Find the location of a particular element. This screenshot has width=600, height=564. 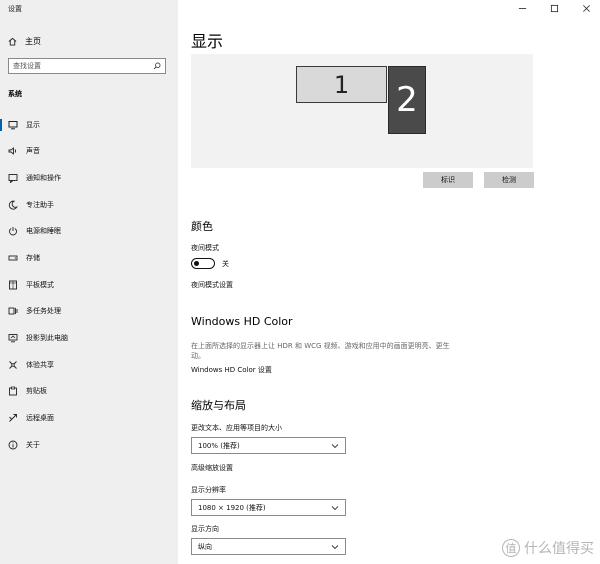

sidebar-item-label: 剪贴板 is located at coordinates (36, 391).